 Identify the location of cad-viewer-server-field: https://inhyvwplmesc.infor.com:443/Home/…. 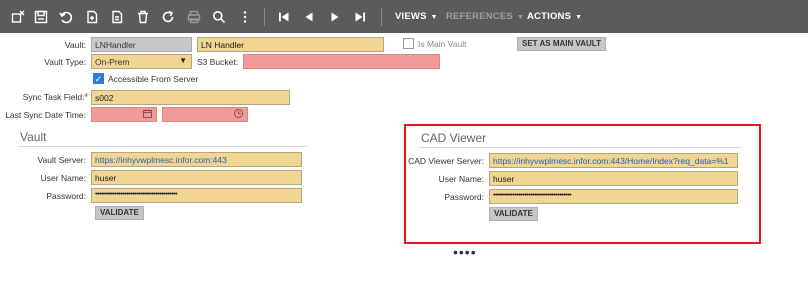
(613, 160).